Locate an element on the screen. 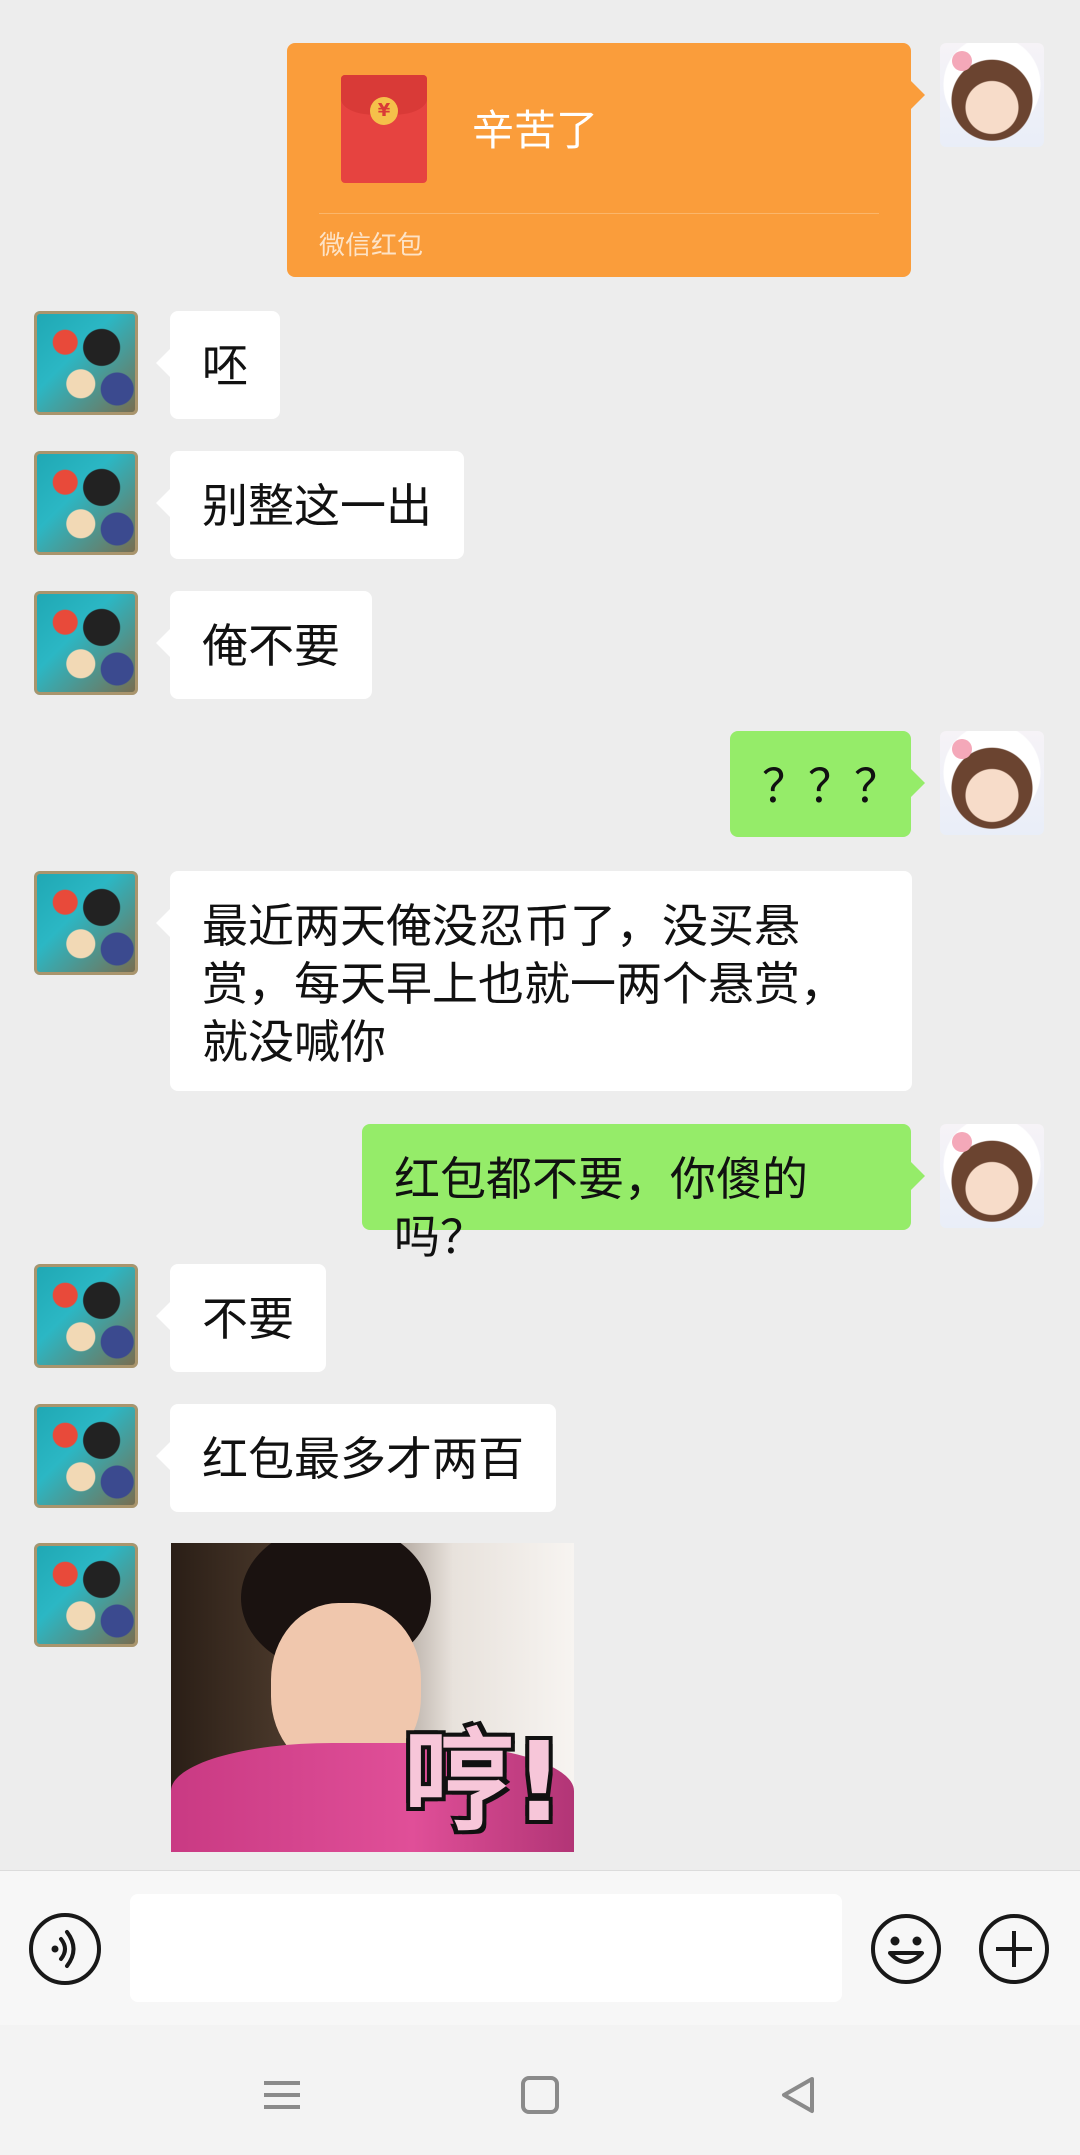 This screenshot has width=1080, height=2155. message-bubble-incoming: 呸 is located at coordinates (218, 365).